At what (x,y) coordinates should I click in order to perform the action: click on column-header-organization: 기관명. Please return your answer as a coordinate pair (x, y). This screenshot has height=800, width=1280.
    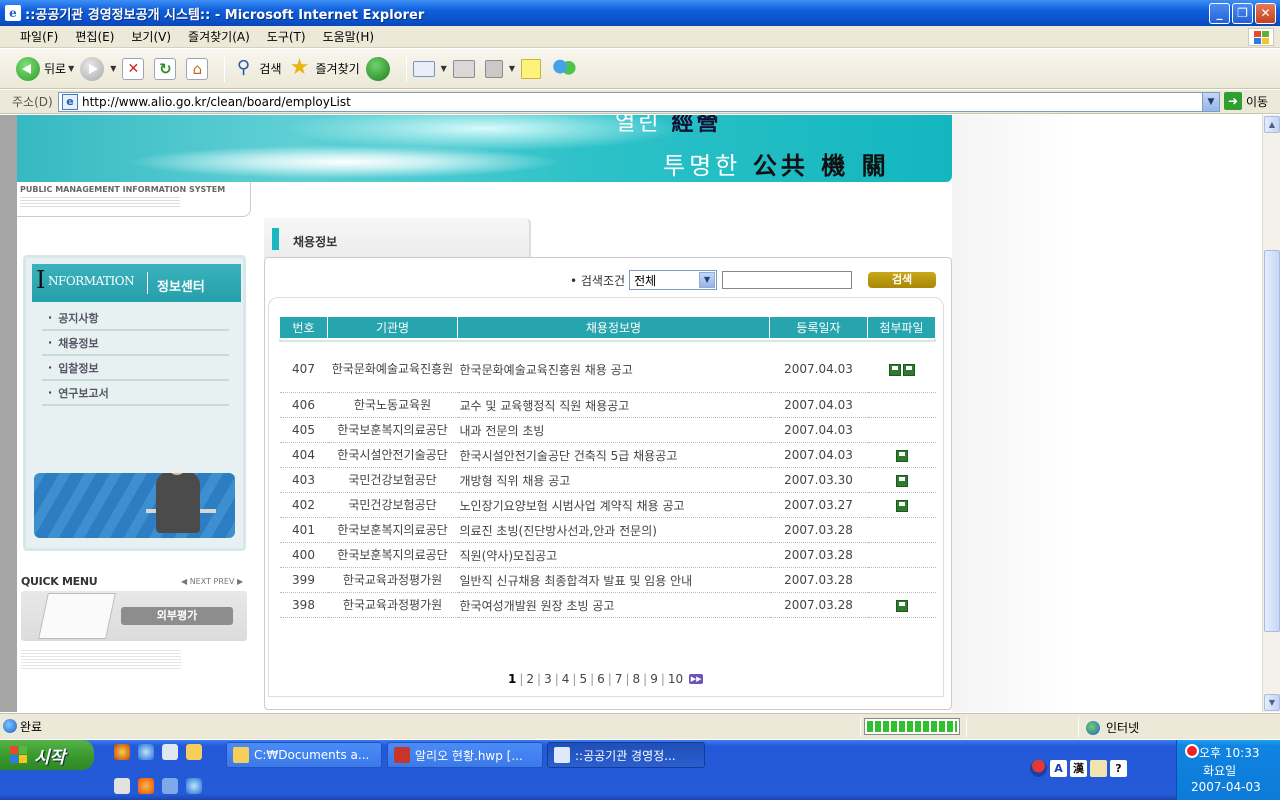
    Looking at the image, I should click on (392, 327).